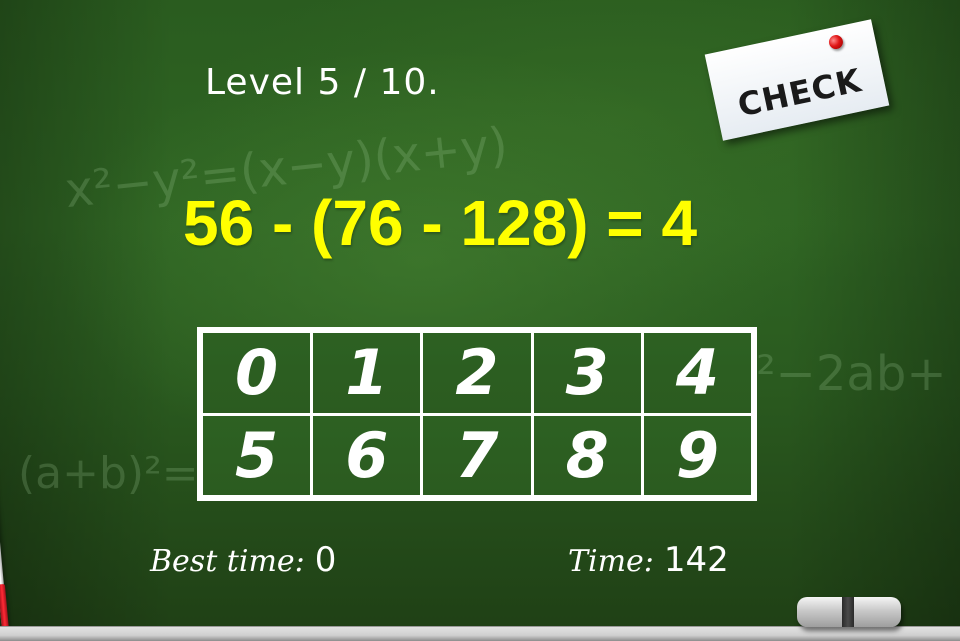 This screenshot has height=641, width=960. What do you see at coordinates (325, 560) in the screenshot?
I see `best-time-value: 0` at bounding box center [325, 560].